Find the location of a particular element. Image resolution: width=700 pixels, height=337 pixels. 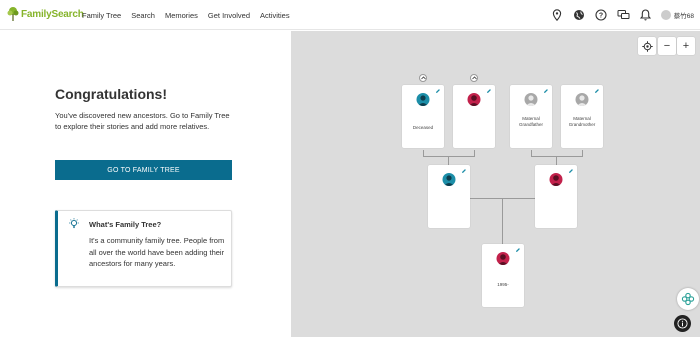

nav-search: Search is located at coordinates (143, 15).